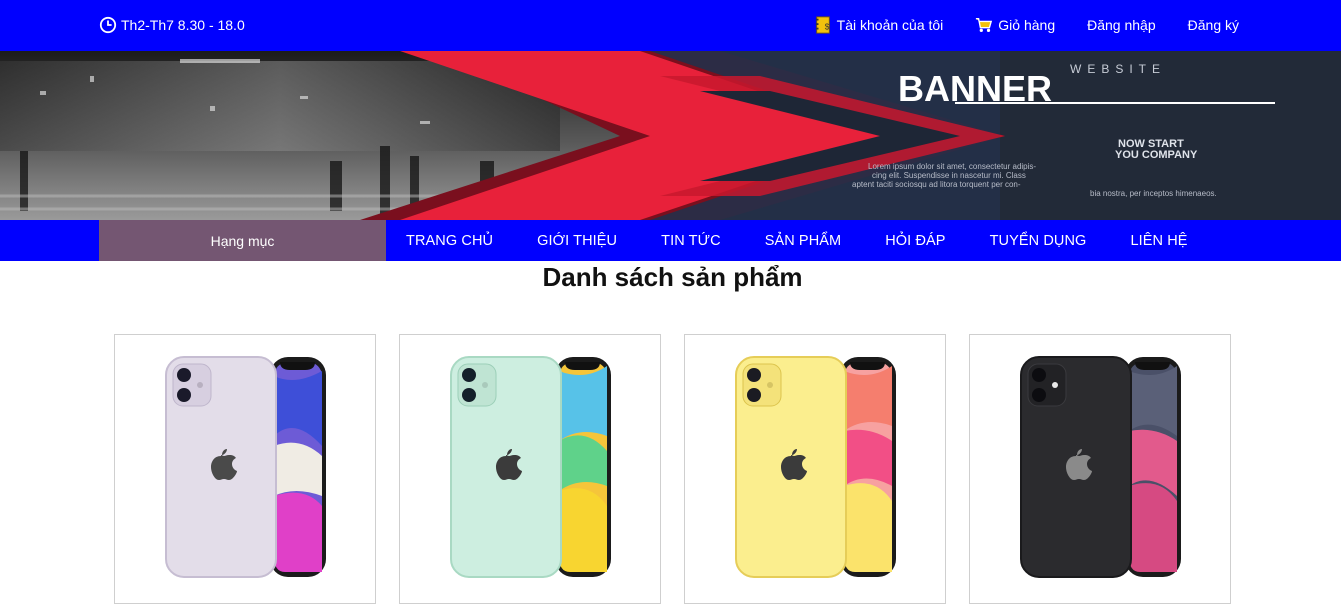 This screenshot has width=1341, height=604. What do you see at coordinates (1158, 241) in the screenshot?
I see `nav-contact: LIÊN HỆ` at bounding box center [1158, 241].